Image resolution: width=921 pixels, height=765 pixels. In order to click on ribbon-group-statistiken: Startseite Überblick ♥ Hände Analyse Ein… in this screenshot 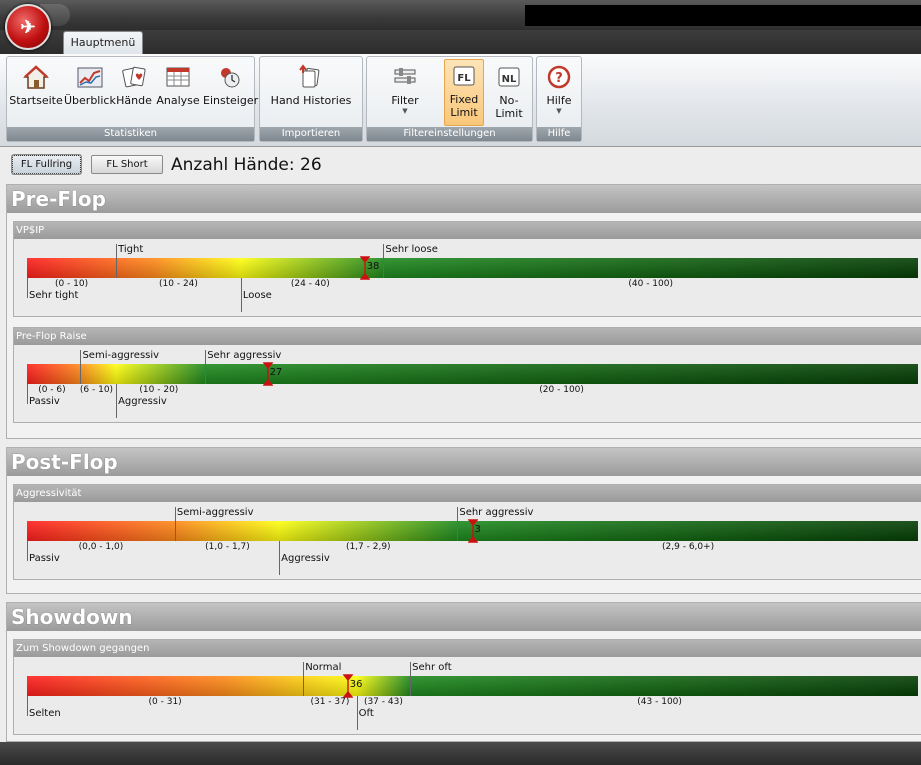, I will do `click(132, 99)`.